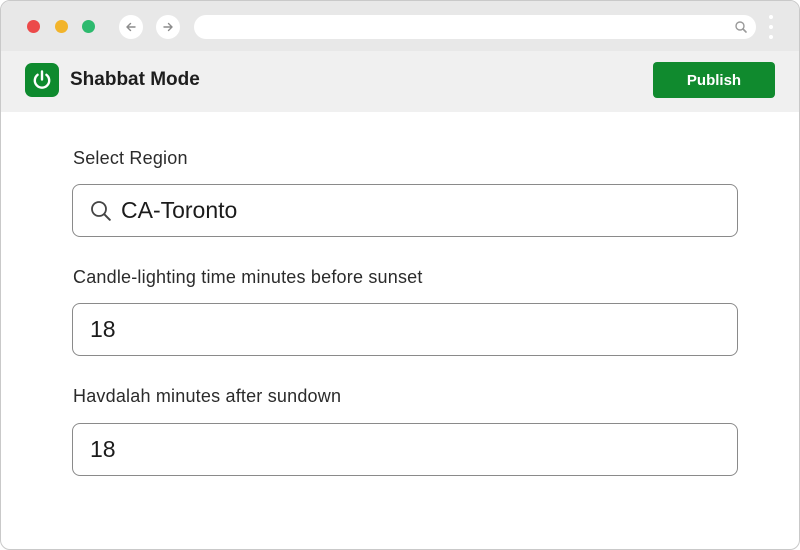  Describe the element at coordinates (135, 79) in the screenshot. I see `app-title: Shabbat Mode` at that location.